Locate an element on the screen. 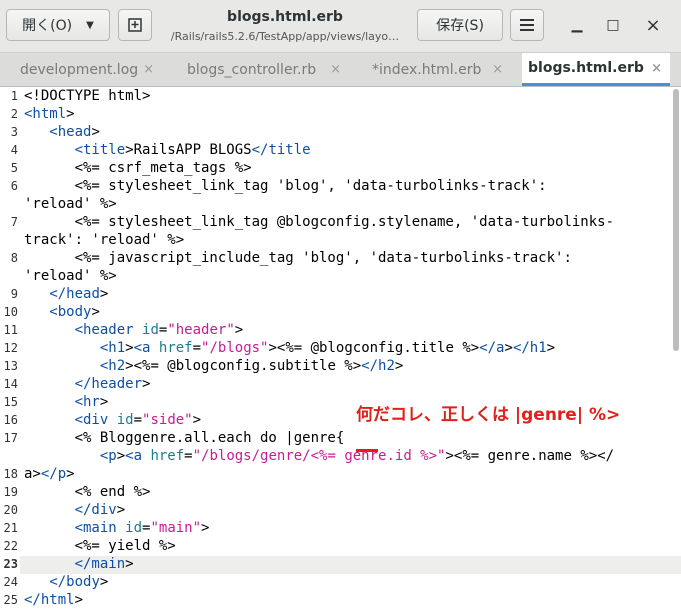 This screenshot has width=681, height=615. hamburger-icon is located at coordinates (527, 25).